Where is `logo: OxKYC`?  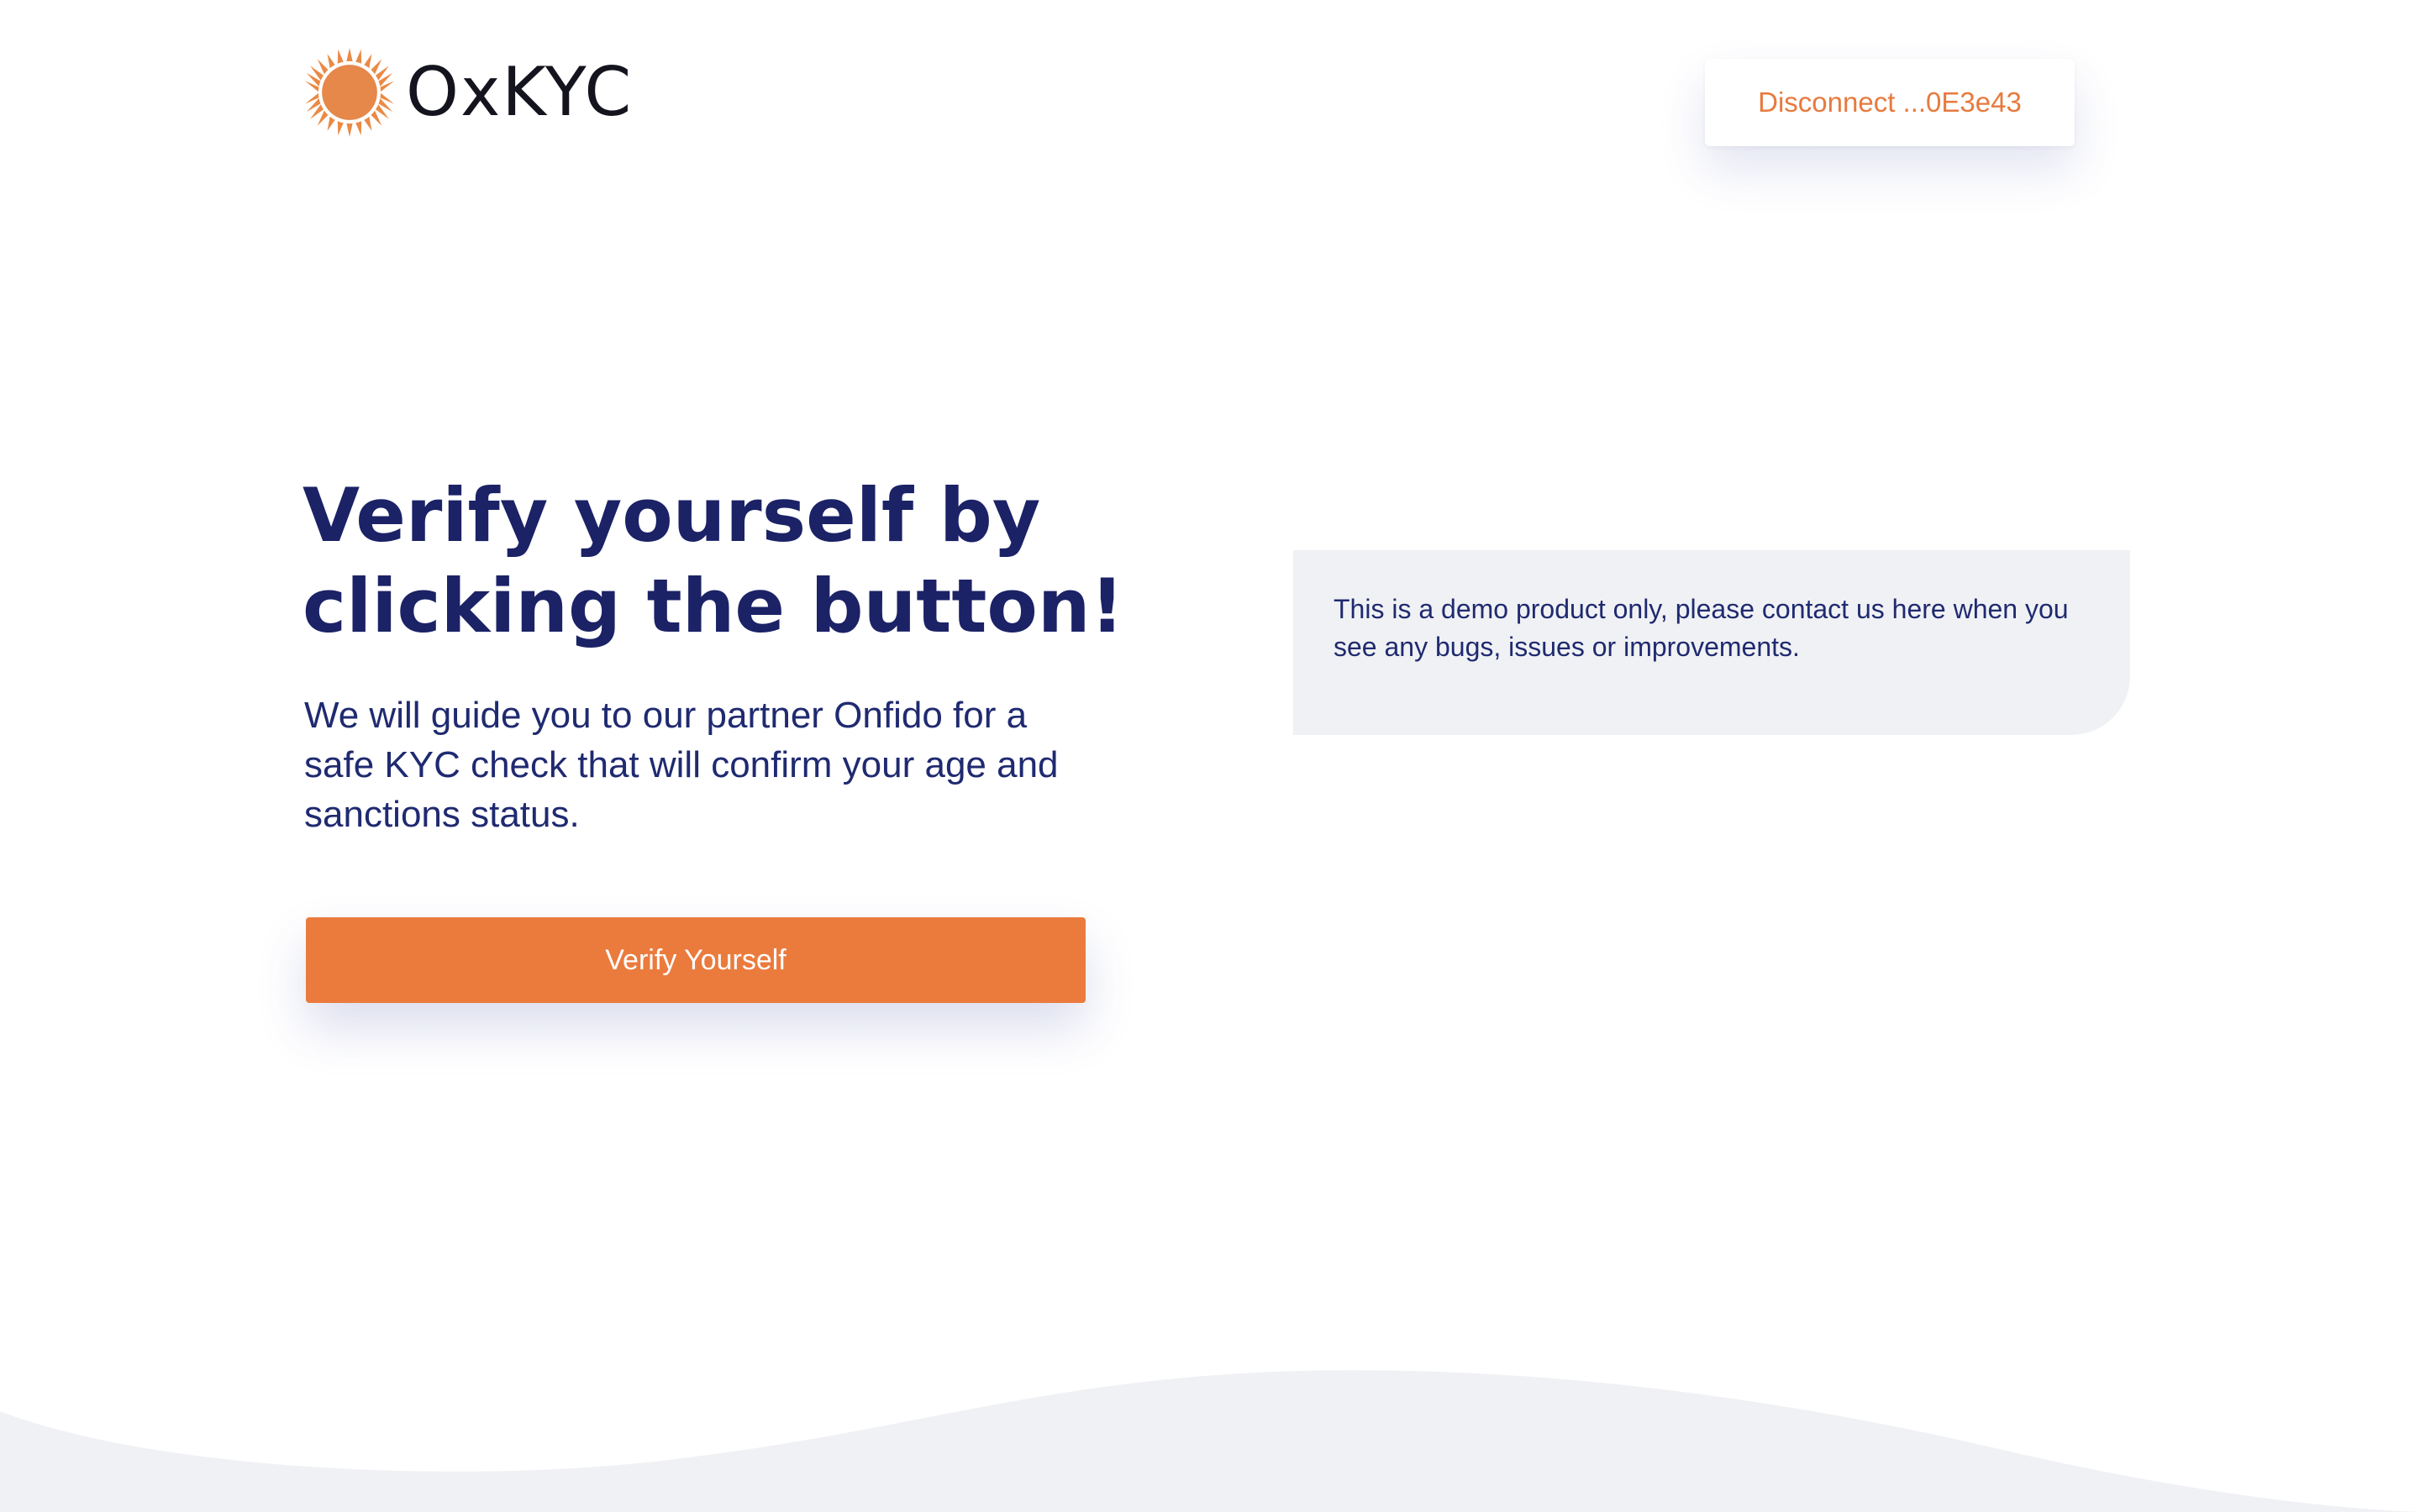
logo: OxKYC is located at coordinates (469, 92).